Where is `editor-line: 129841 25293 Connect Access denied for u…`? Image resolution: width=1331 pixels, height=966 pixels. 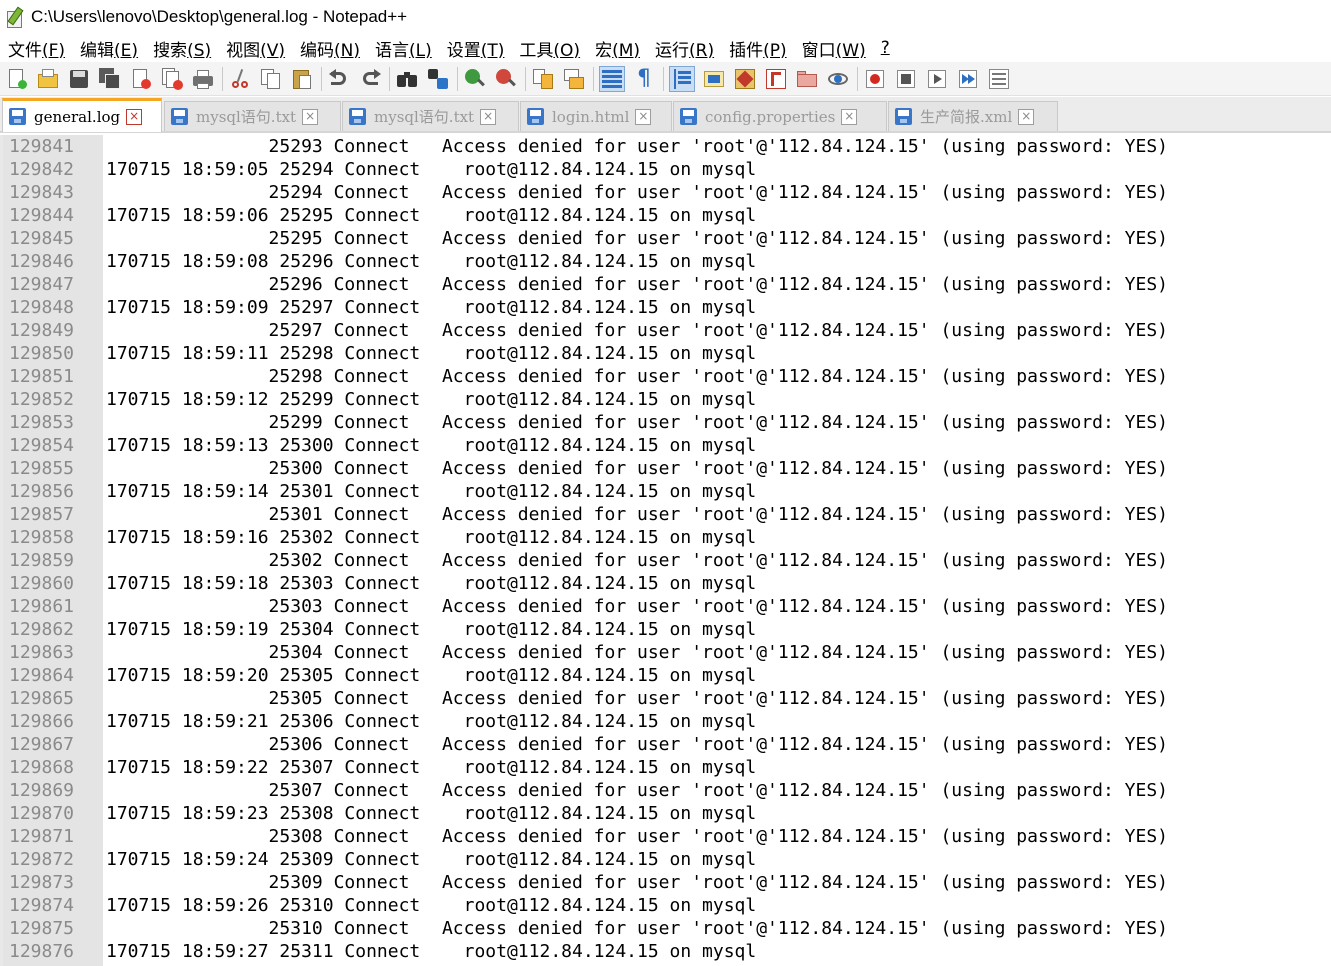
editor-line: 129841 25293 Connect Access denied for u… is located at coordinates (665, 146).